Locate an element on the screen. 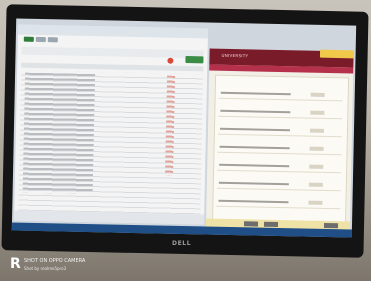 The height and width of the screenshot is (281, 371). watermark-line1: SHOT ON OPPO CAMERA is located at coordinates (55, 261).